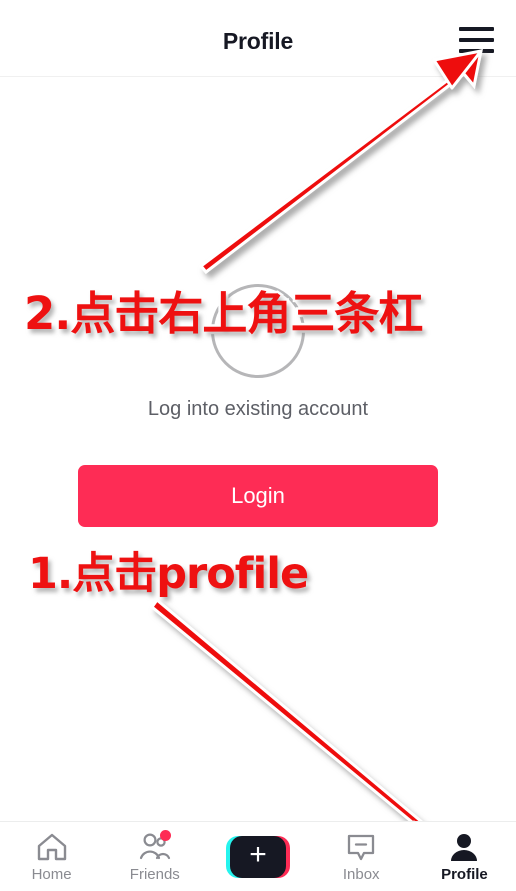 This screenshot has width=516, height=891. Describe the element at coordinates (155, 846) in the screenshot. I see `friends-icon` at that location.